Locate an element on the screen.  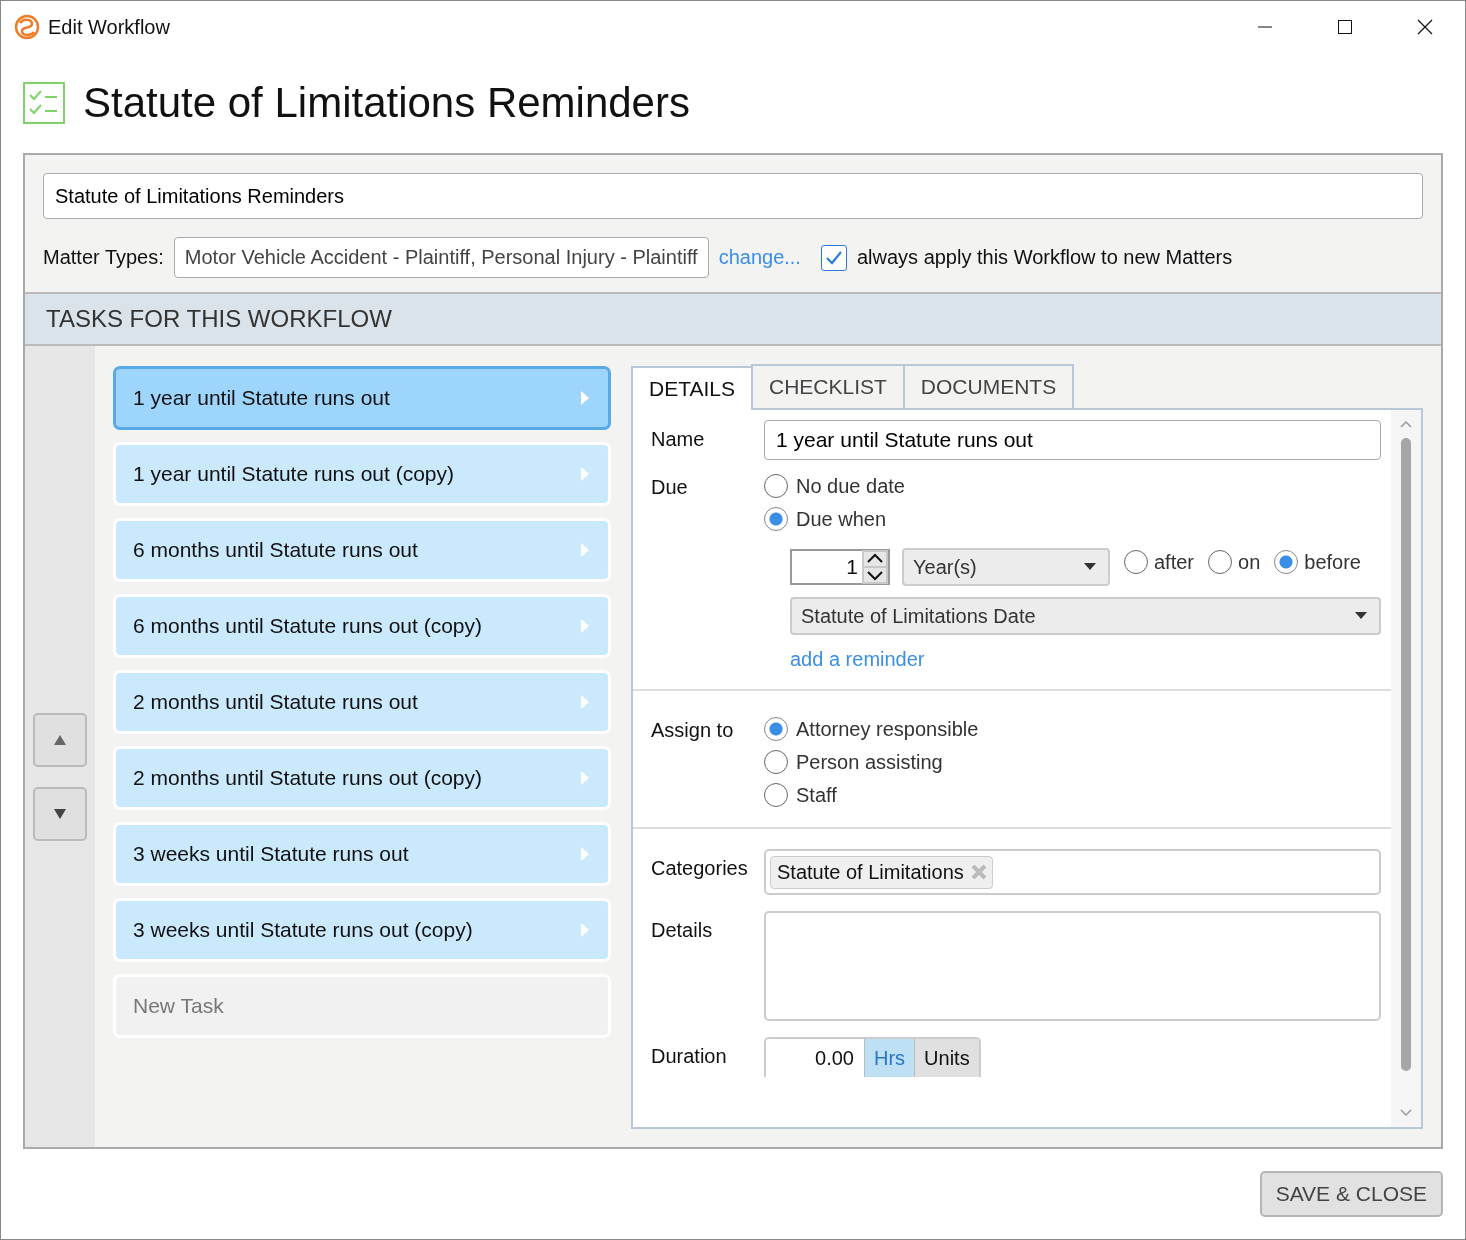
task-item: 2 months until Statute runs out is located at coordinates (362, 702).